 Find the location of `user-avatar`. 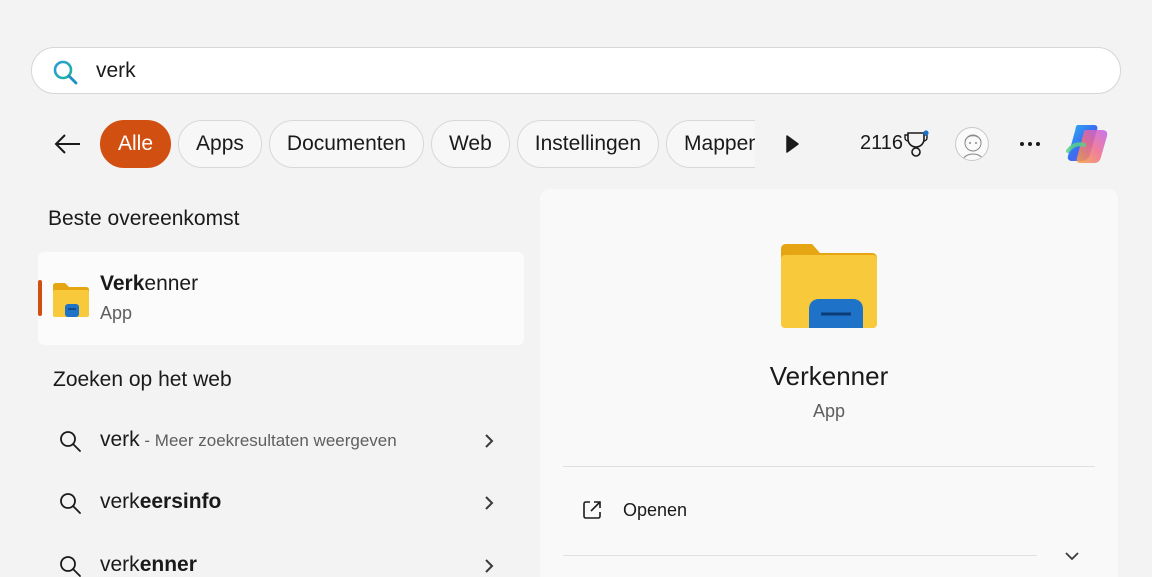

user-avatar is located at coordinates (972, 144).